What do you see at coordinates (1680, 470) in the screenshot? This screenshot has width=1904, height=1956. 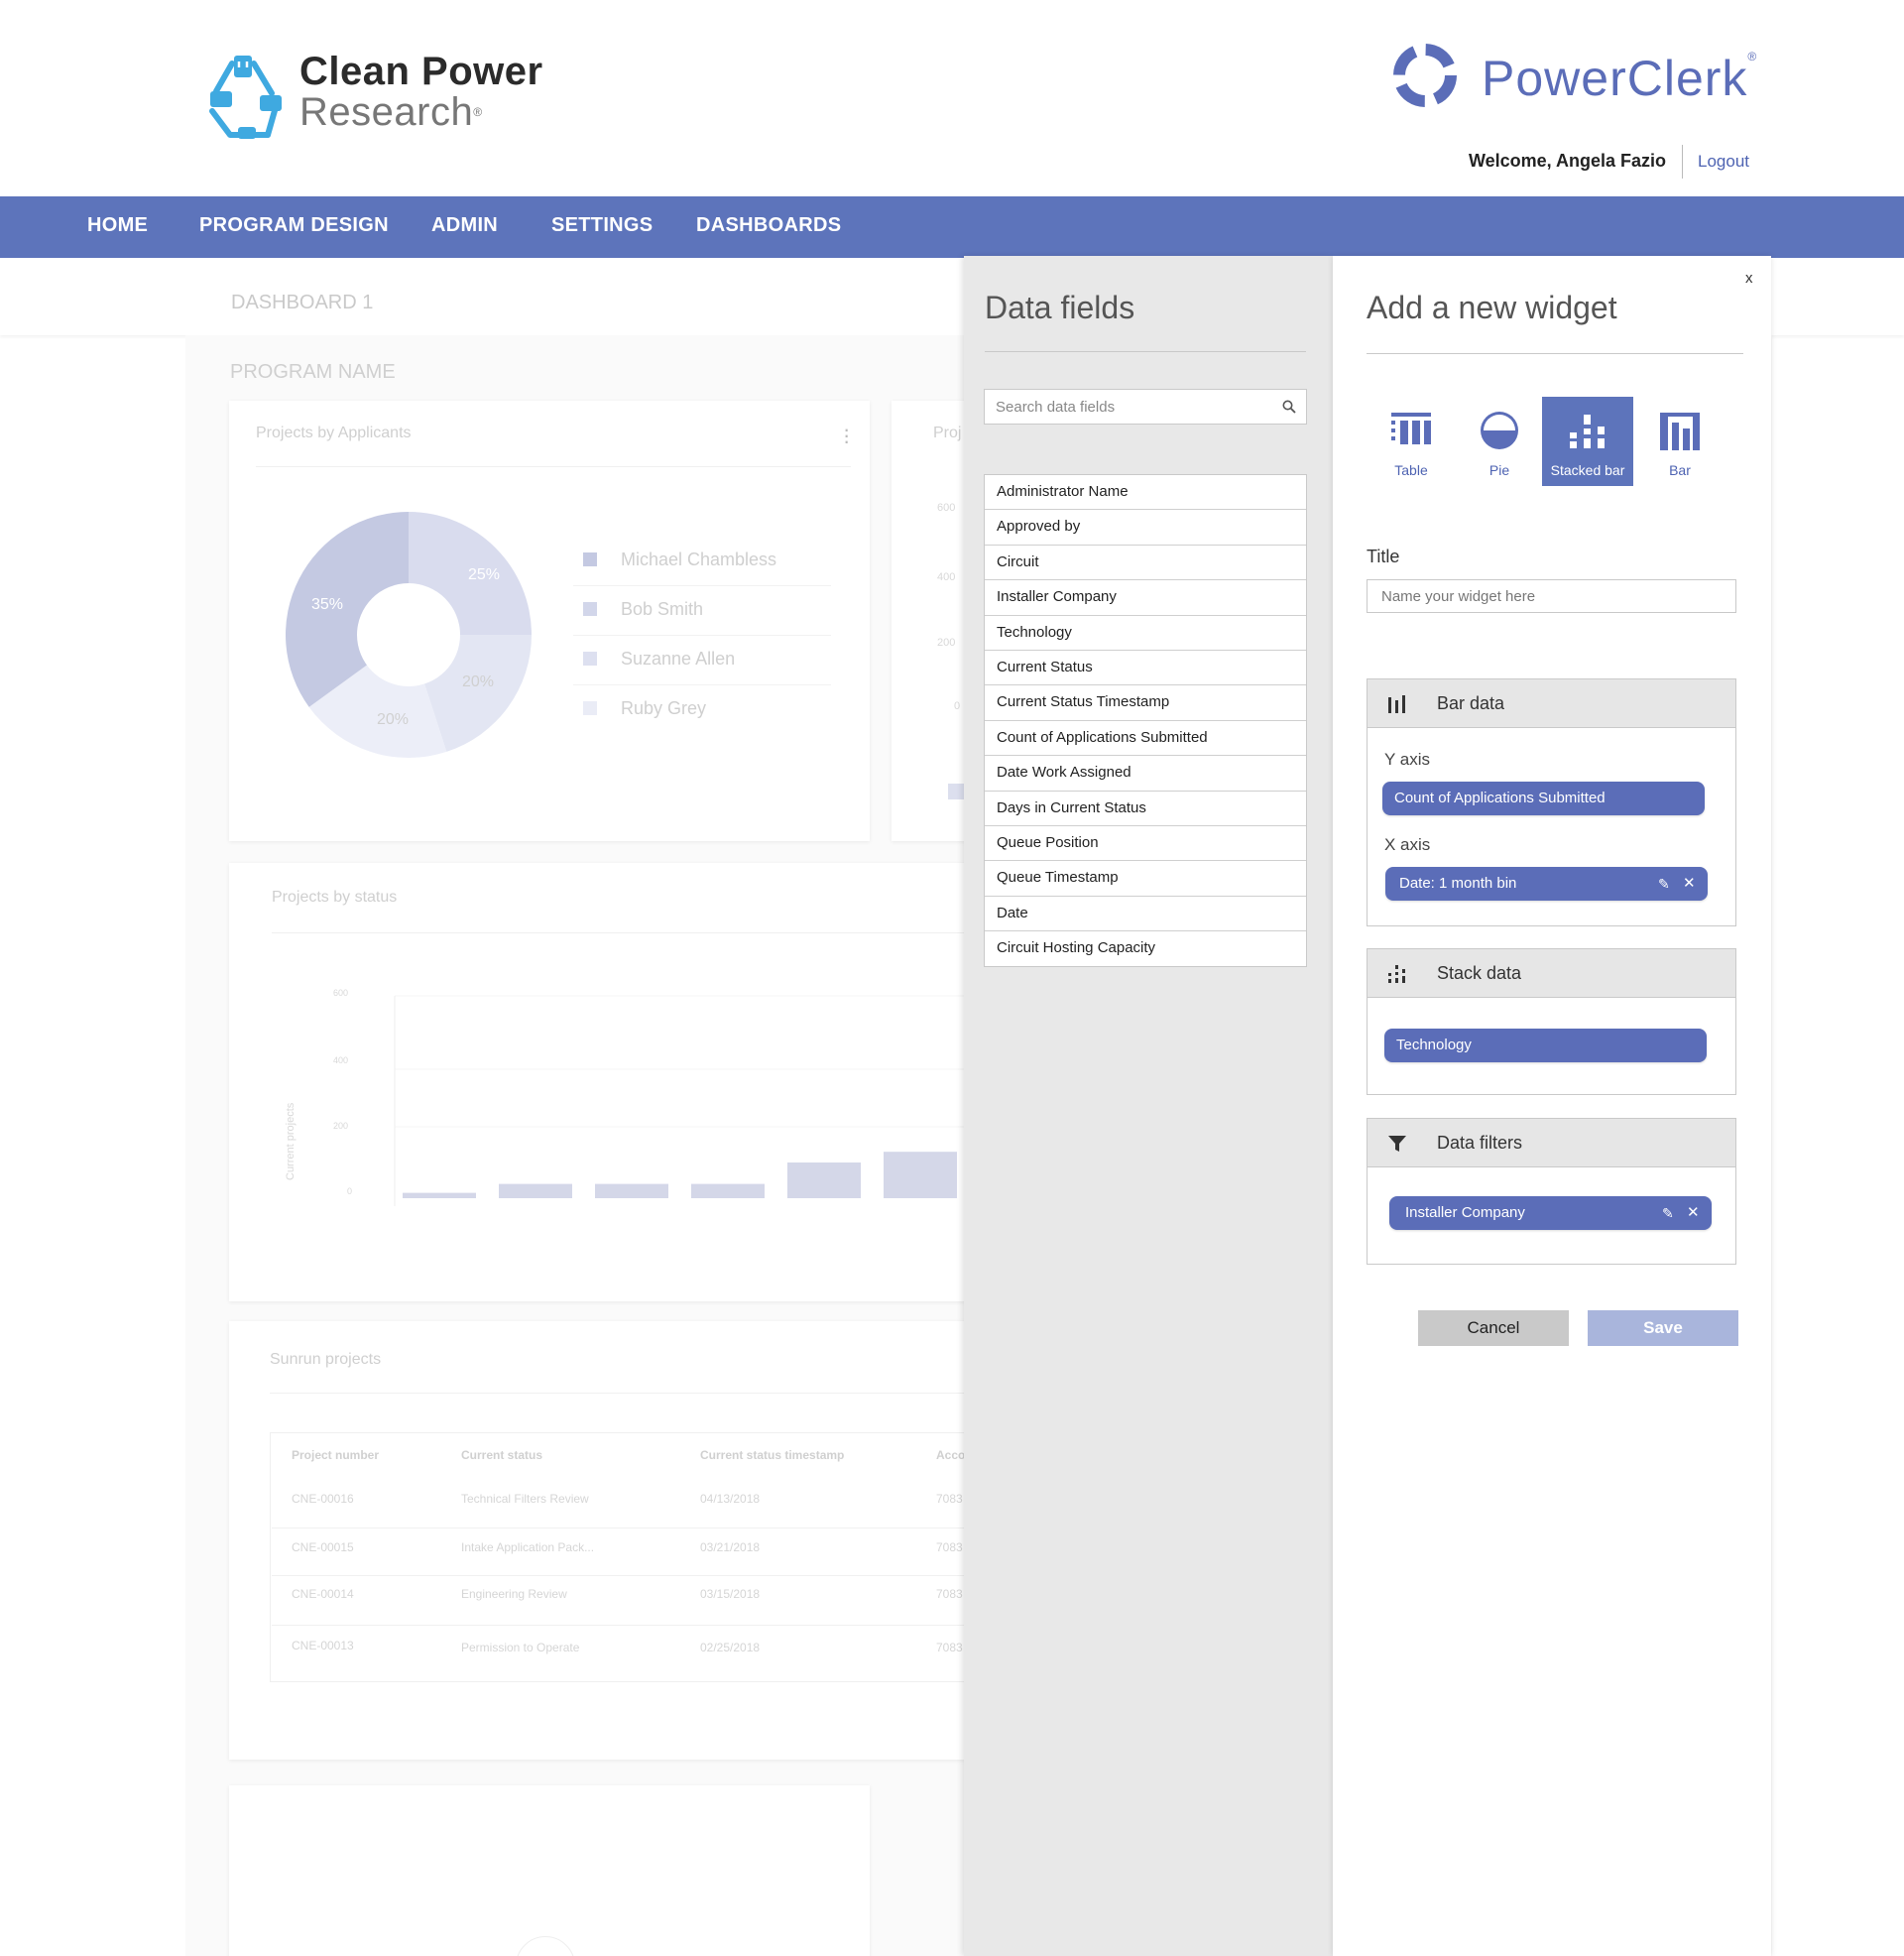 I see `widget-type-label: Bar` at bounding box center [1680, 470].